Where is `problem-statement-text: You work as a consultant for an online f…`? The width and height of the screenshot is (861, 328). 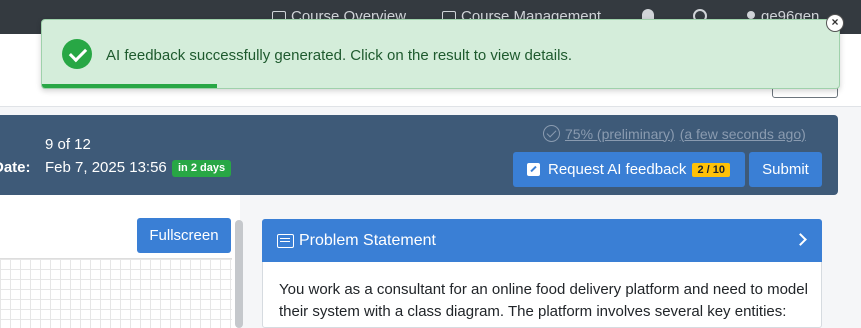
problem-statement-text: You work as a consultant for an online f… is located at coordinates (543, 300).